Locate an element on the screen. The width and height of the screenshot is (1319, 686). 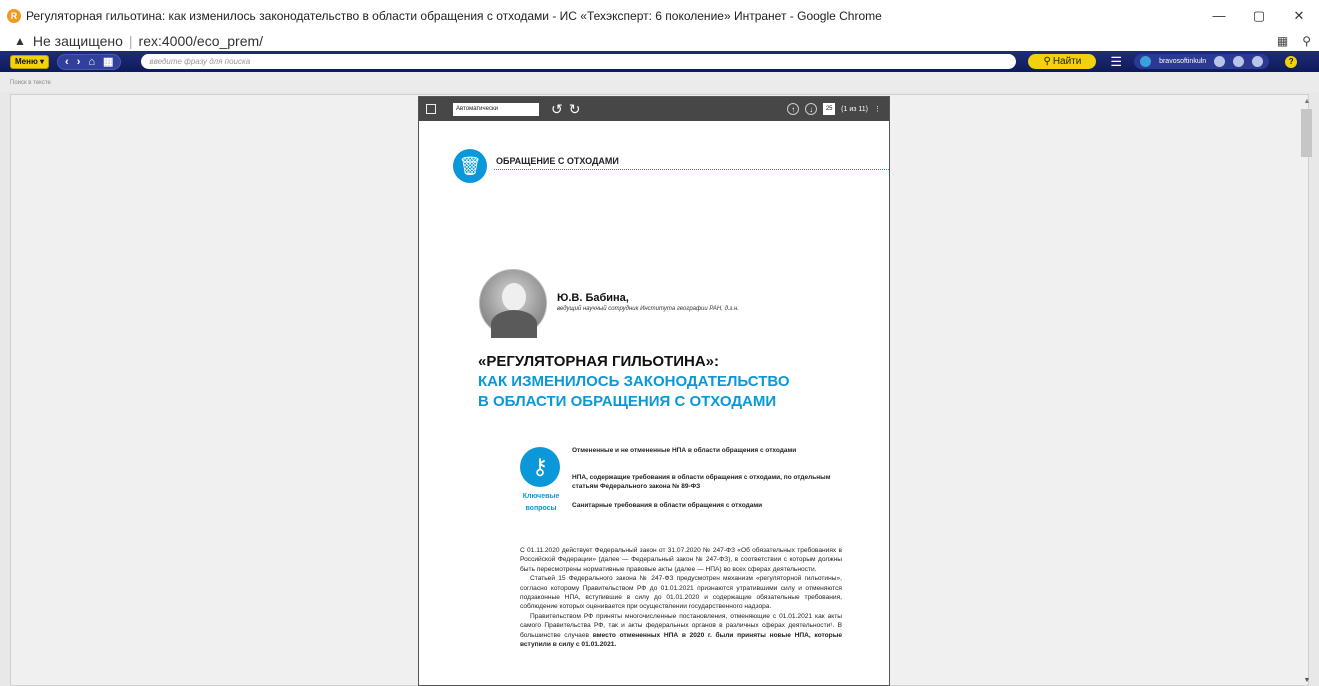
nav-group: ‹ › ⌂ ▦ is located at coordinates (89, 61).